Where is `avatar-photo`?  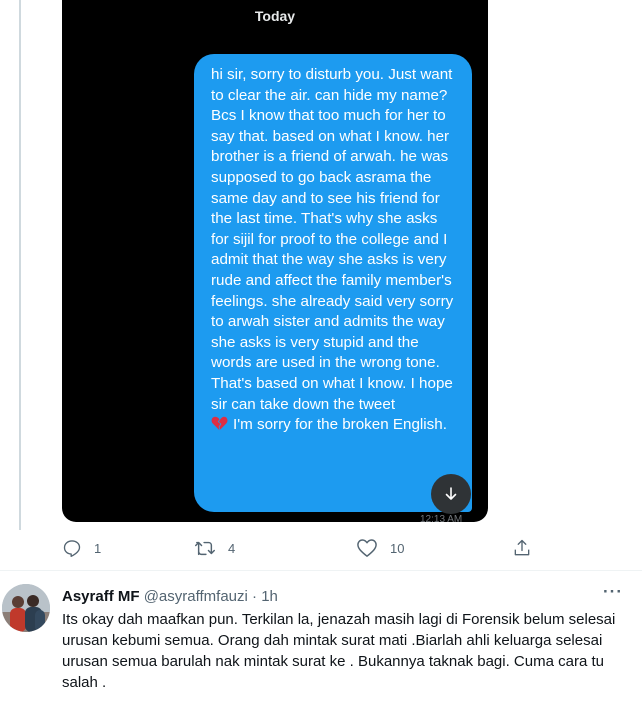
avatar-photo is located at coordinates (26, 608).